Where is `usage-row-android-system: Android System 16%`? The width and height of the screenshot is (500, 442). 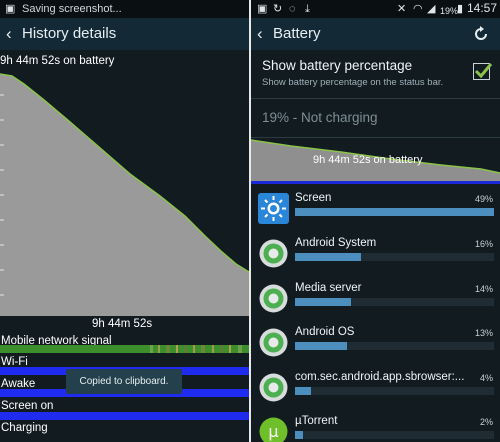 usage-row-android-system: Android System 16% is located at coordinates (375, 255).